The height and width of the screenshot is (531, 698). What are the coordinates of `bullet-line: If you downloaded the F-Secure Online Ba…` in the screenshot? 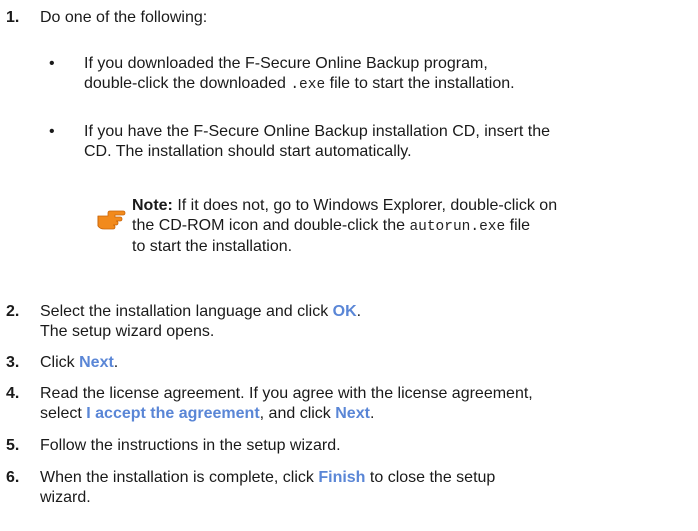 It's located at (286, 63).